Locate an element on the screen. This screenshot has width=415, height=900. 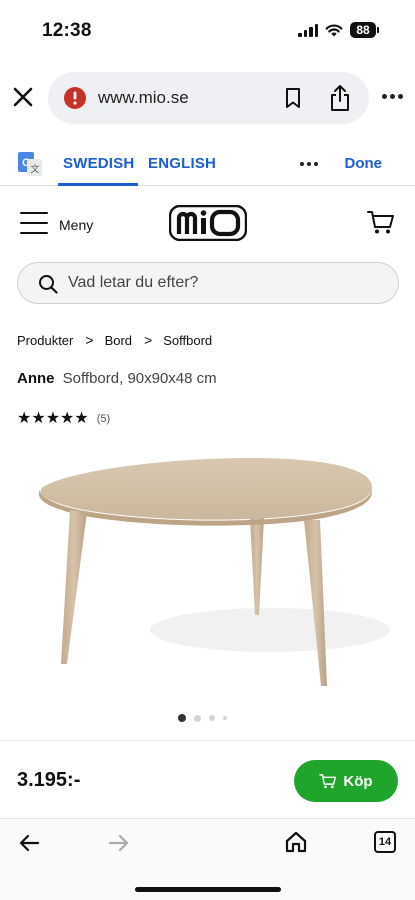
status-icons: 88 is located at coordinates (338, 30).